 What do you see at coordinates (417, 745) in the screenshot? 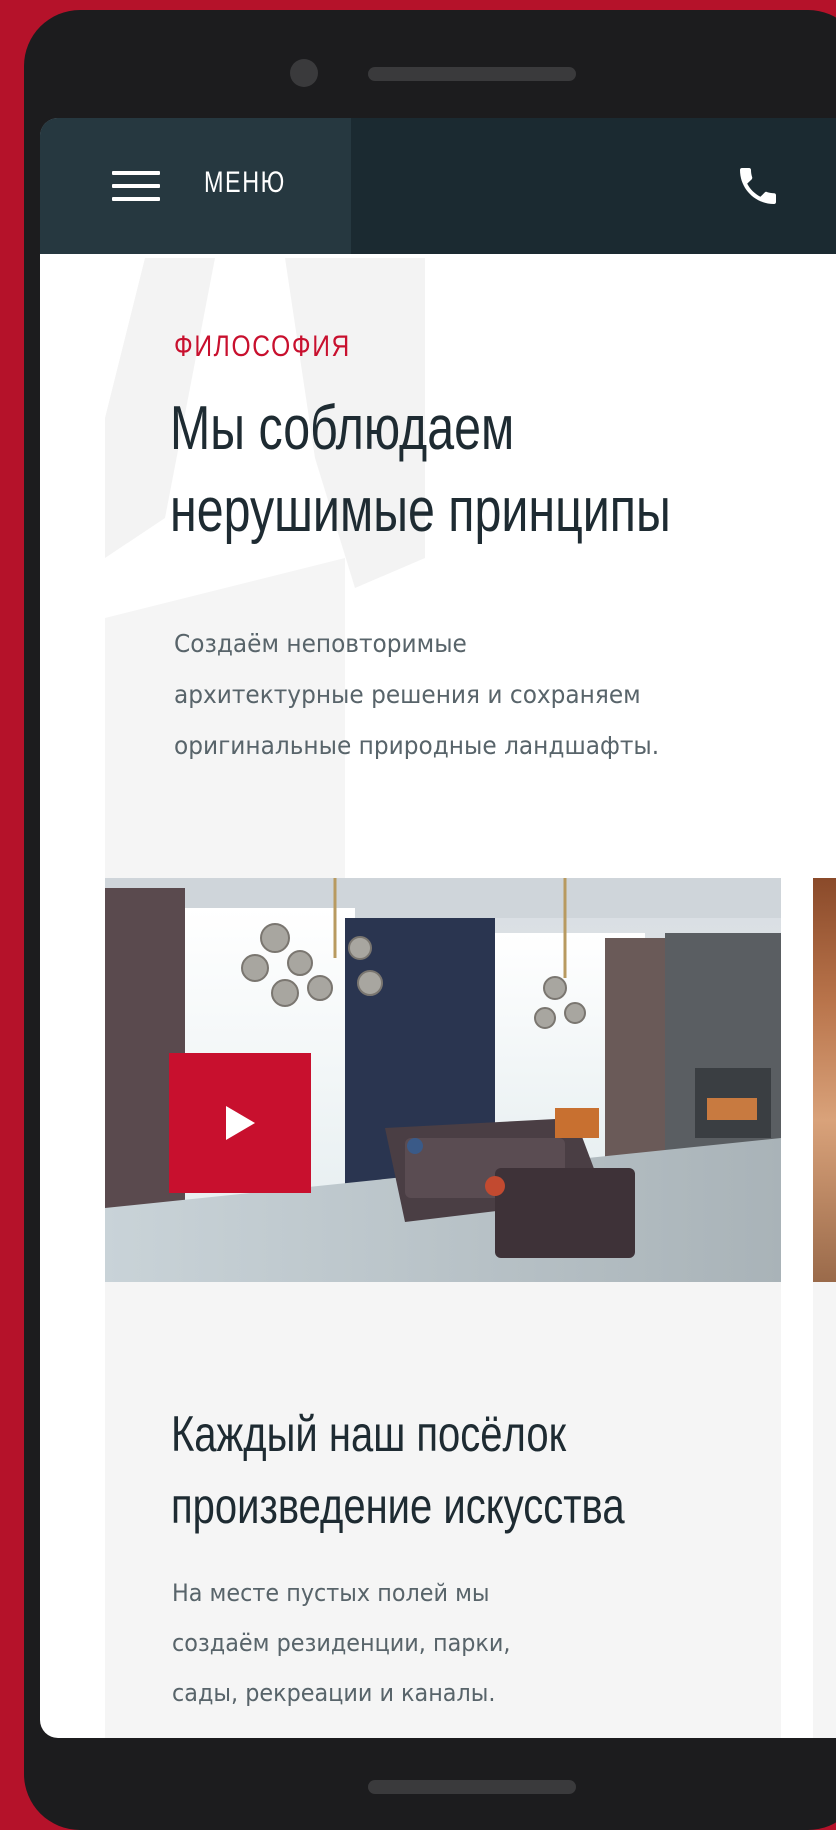
I see `section-lead-line-3: оригинальные природные ландшафты.` at bounding box center [417, 745].